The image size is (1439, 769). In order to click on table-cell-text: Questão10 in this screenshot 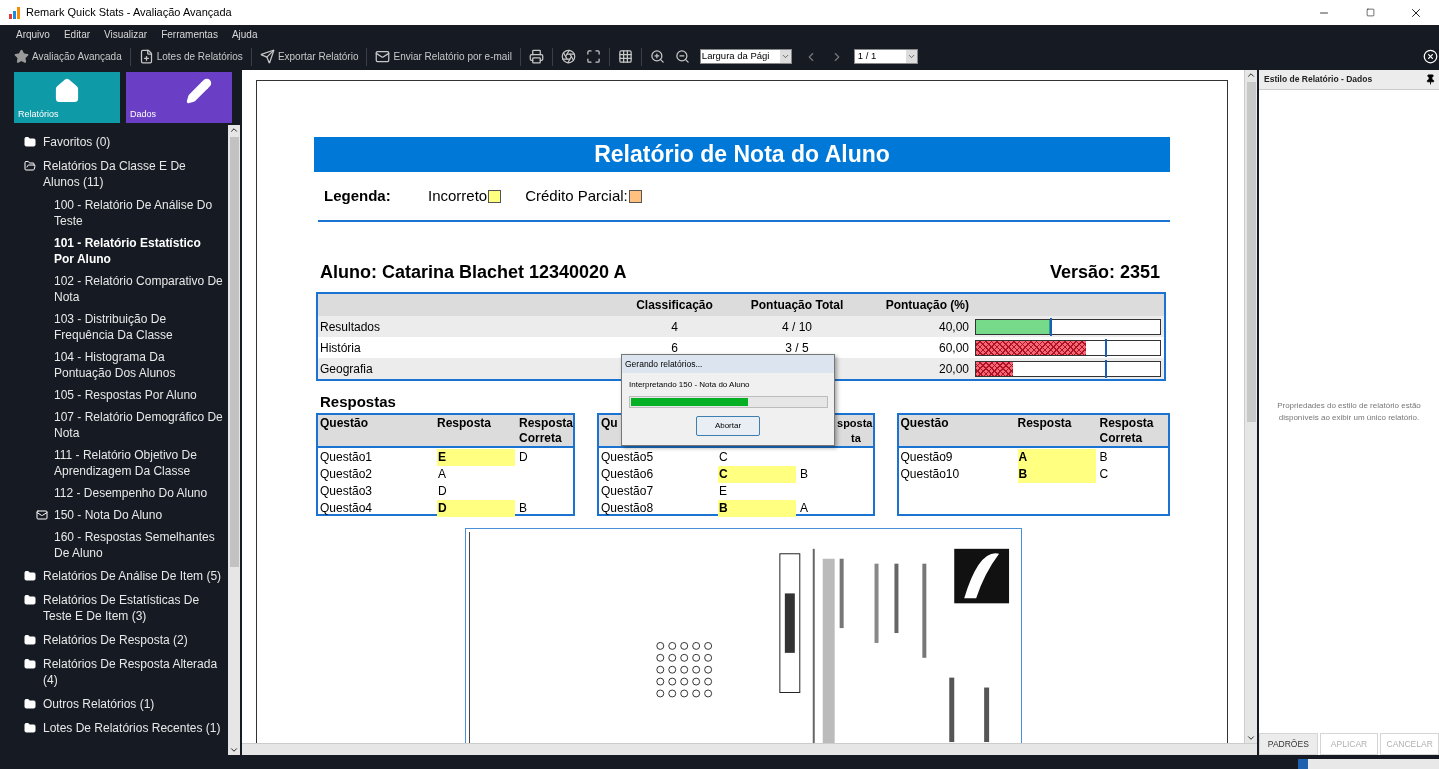, I will do `click(930, 474)`.